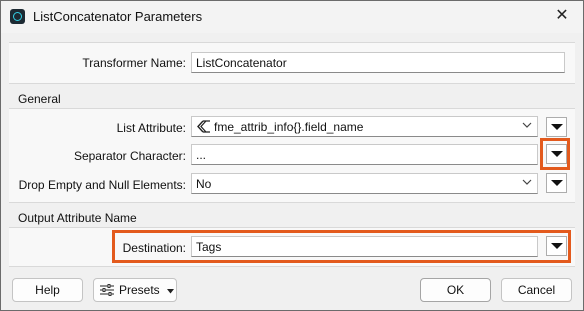 Image resolution: width=584 pixels, height=311 pixels. What do you see at coordinates (118, 16) in the screenshot?
I see `window-title: ListConcatenator Parameters` at bounding box center [118, 16].